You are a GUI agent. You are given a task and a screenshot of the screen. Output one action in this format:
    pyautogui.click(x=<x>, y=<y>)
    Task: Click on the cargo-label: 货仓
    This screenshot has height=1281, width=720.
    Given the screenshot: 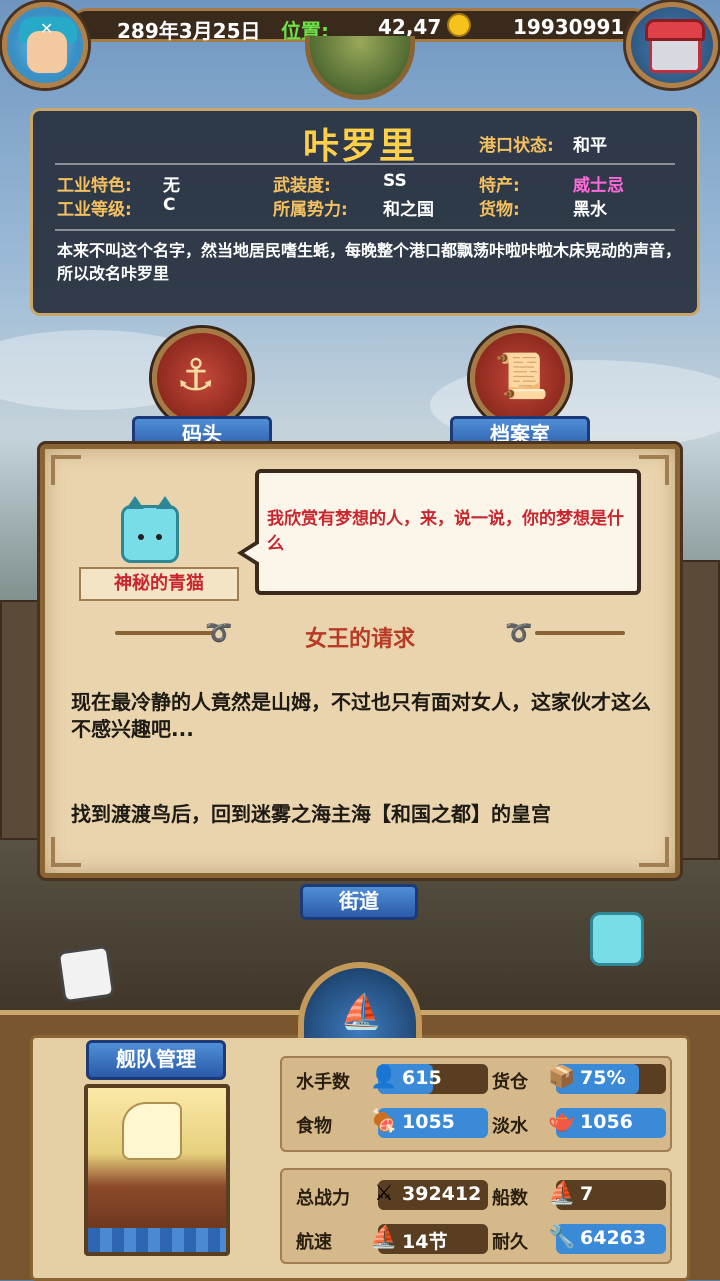 What is the action you would take?
    pyautogui.click(x=510, y=1082)
    